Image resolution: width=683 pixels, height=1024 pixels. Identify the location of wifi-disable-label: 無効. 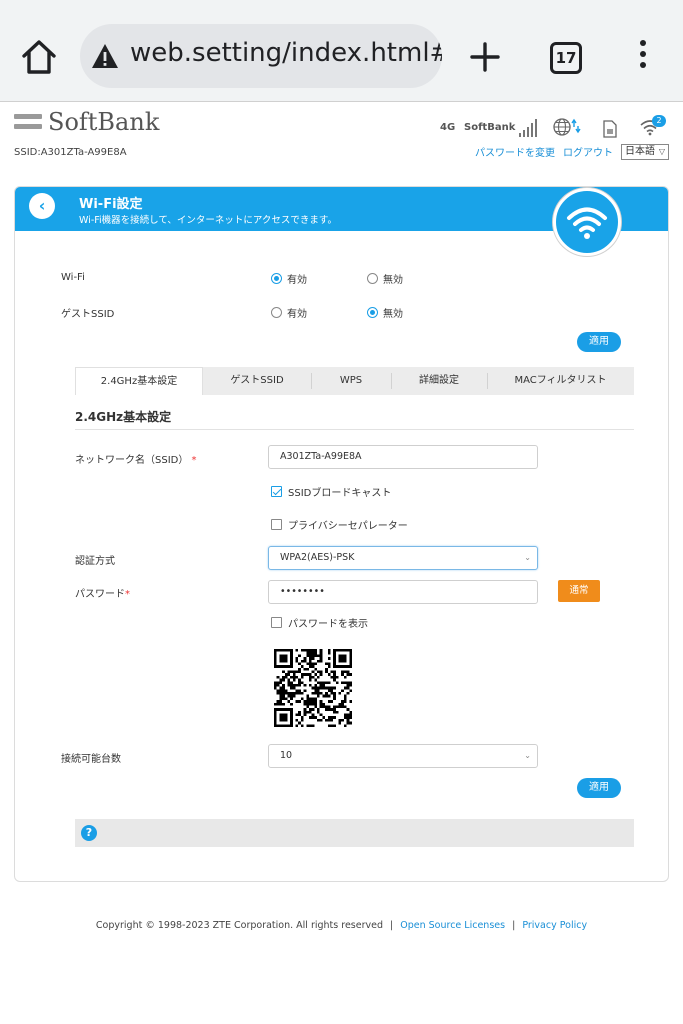
(393, 278).